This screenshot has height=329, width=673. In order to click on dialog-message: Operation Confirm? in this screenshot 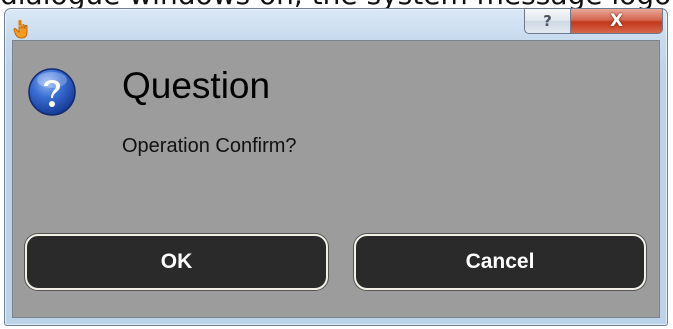, I will do `click(209, 146)`.